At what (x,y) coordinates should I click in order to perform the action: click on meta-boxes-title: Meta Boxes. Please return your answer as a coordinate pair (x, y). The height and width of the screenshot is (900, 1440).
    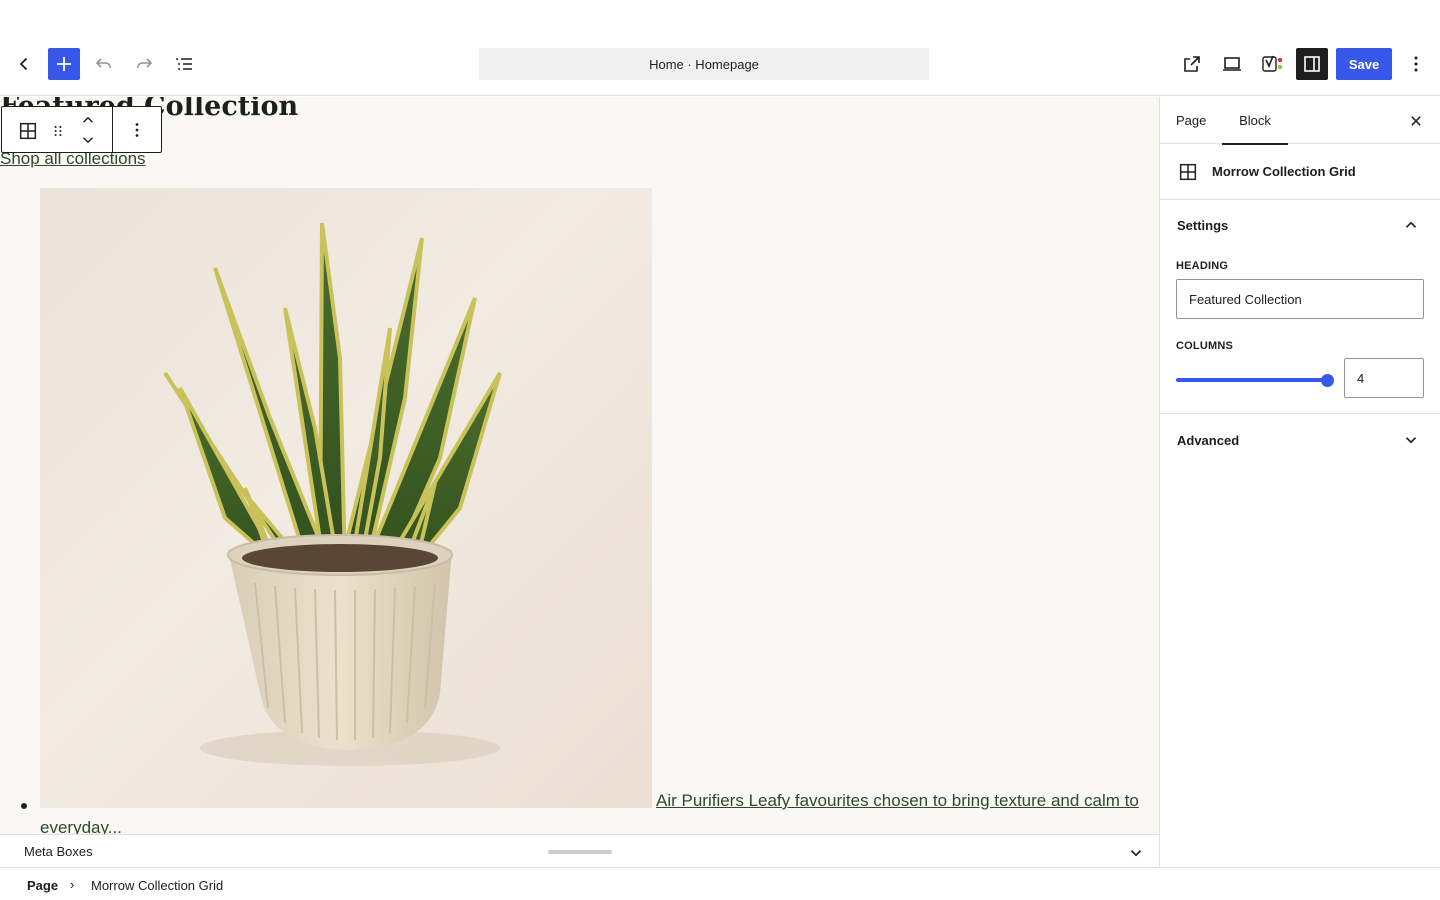
    Looking at the image, I should click on (58, 851).